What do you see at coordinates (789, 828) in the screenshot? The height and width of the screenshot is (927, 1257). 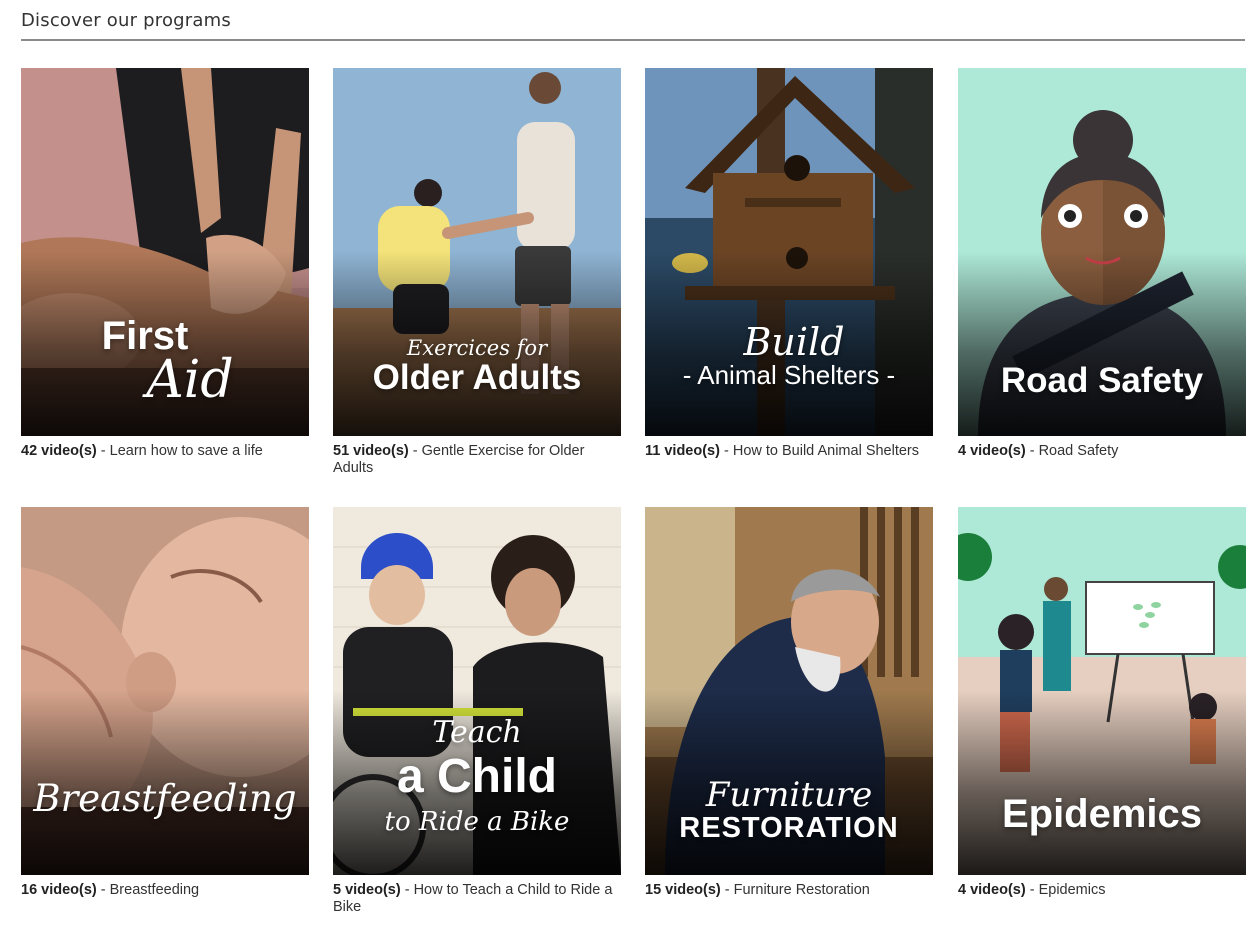 I see `program-overlay-line: RESTORATION` at bounding box center [789, 828].